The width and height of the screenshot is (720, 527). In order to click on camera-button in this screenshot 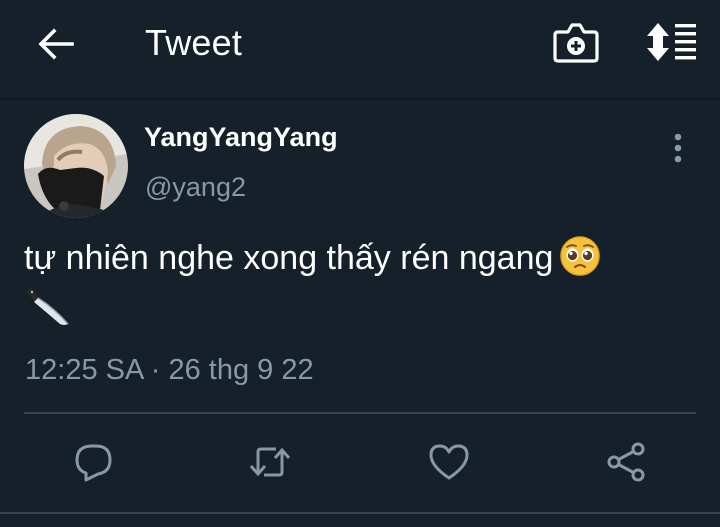, I will do `click(576, 42)`.